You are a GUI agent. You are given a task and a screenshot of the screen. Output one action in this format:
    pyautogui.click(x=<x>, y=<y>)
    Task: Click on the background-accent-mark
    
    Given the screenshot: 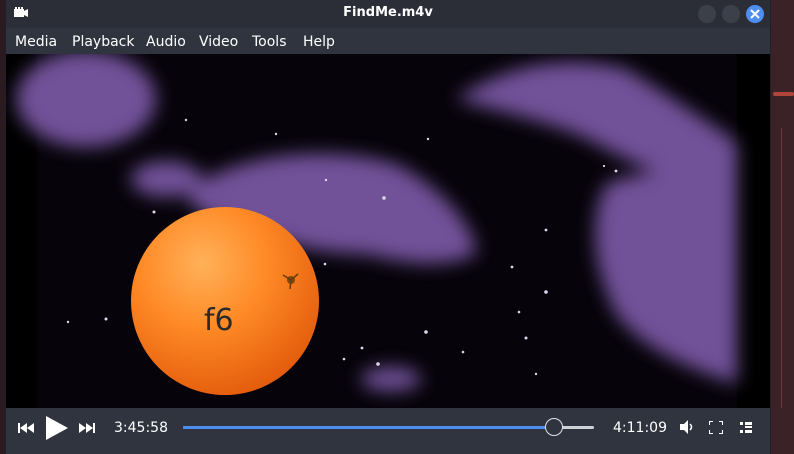 What is the action you would take?
    pyautogui.click(x=783, y=94)
    